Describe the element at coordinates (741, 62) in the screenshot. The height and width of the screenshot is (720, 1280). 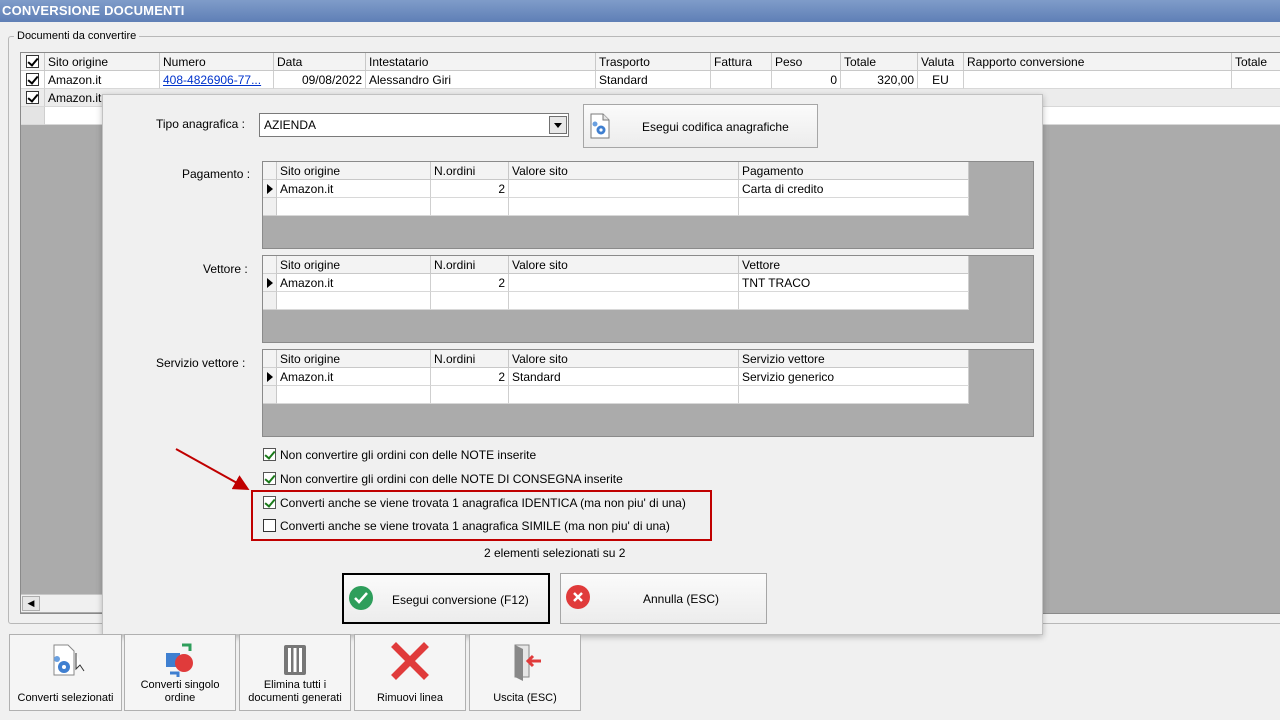
I see `col-fattura: Fattura` at that location.